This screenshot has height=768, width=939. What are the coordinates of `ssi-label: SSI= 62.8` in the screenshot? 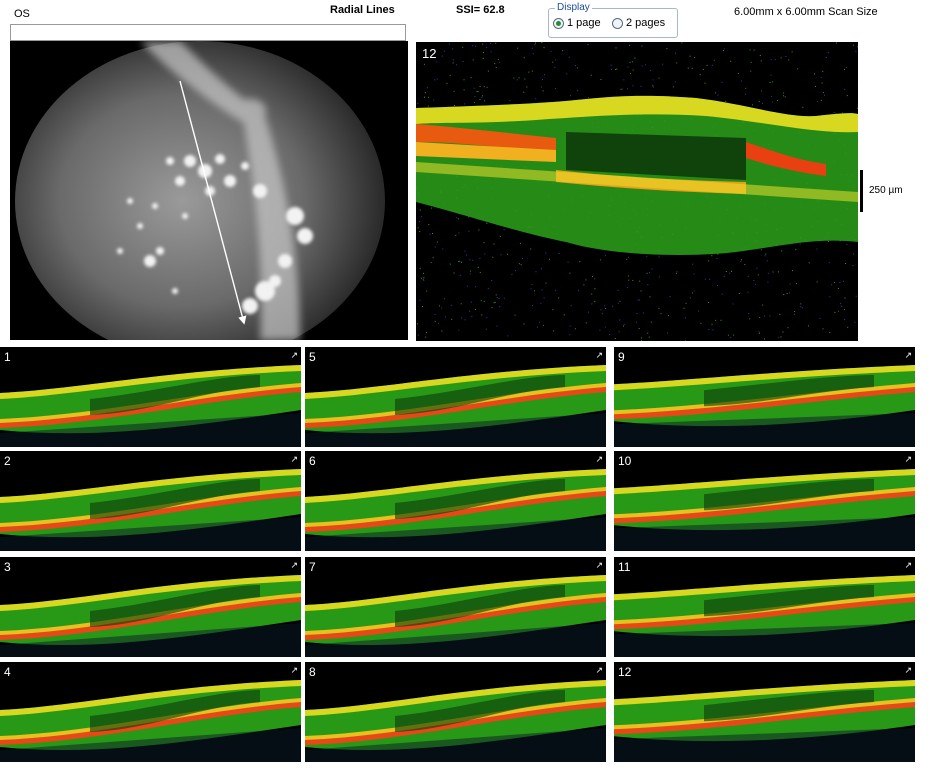 It's located at (480, 10).